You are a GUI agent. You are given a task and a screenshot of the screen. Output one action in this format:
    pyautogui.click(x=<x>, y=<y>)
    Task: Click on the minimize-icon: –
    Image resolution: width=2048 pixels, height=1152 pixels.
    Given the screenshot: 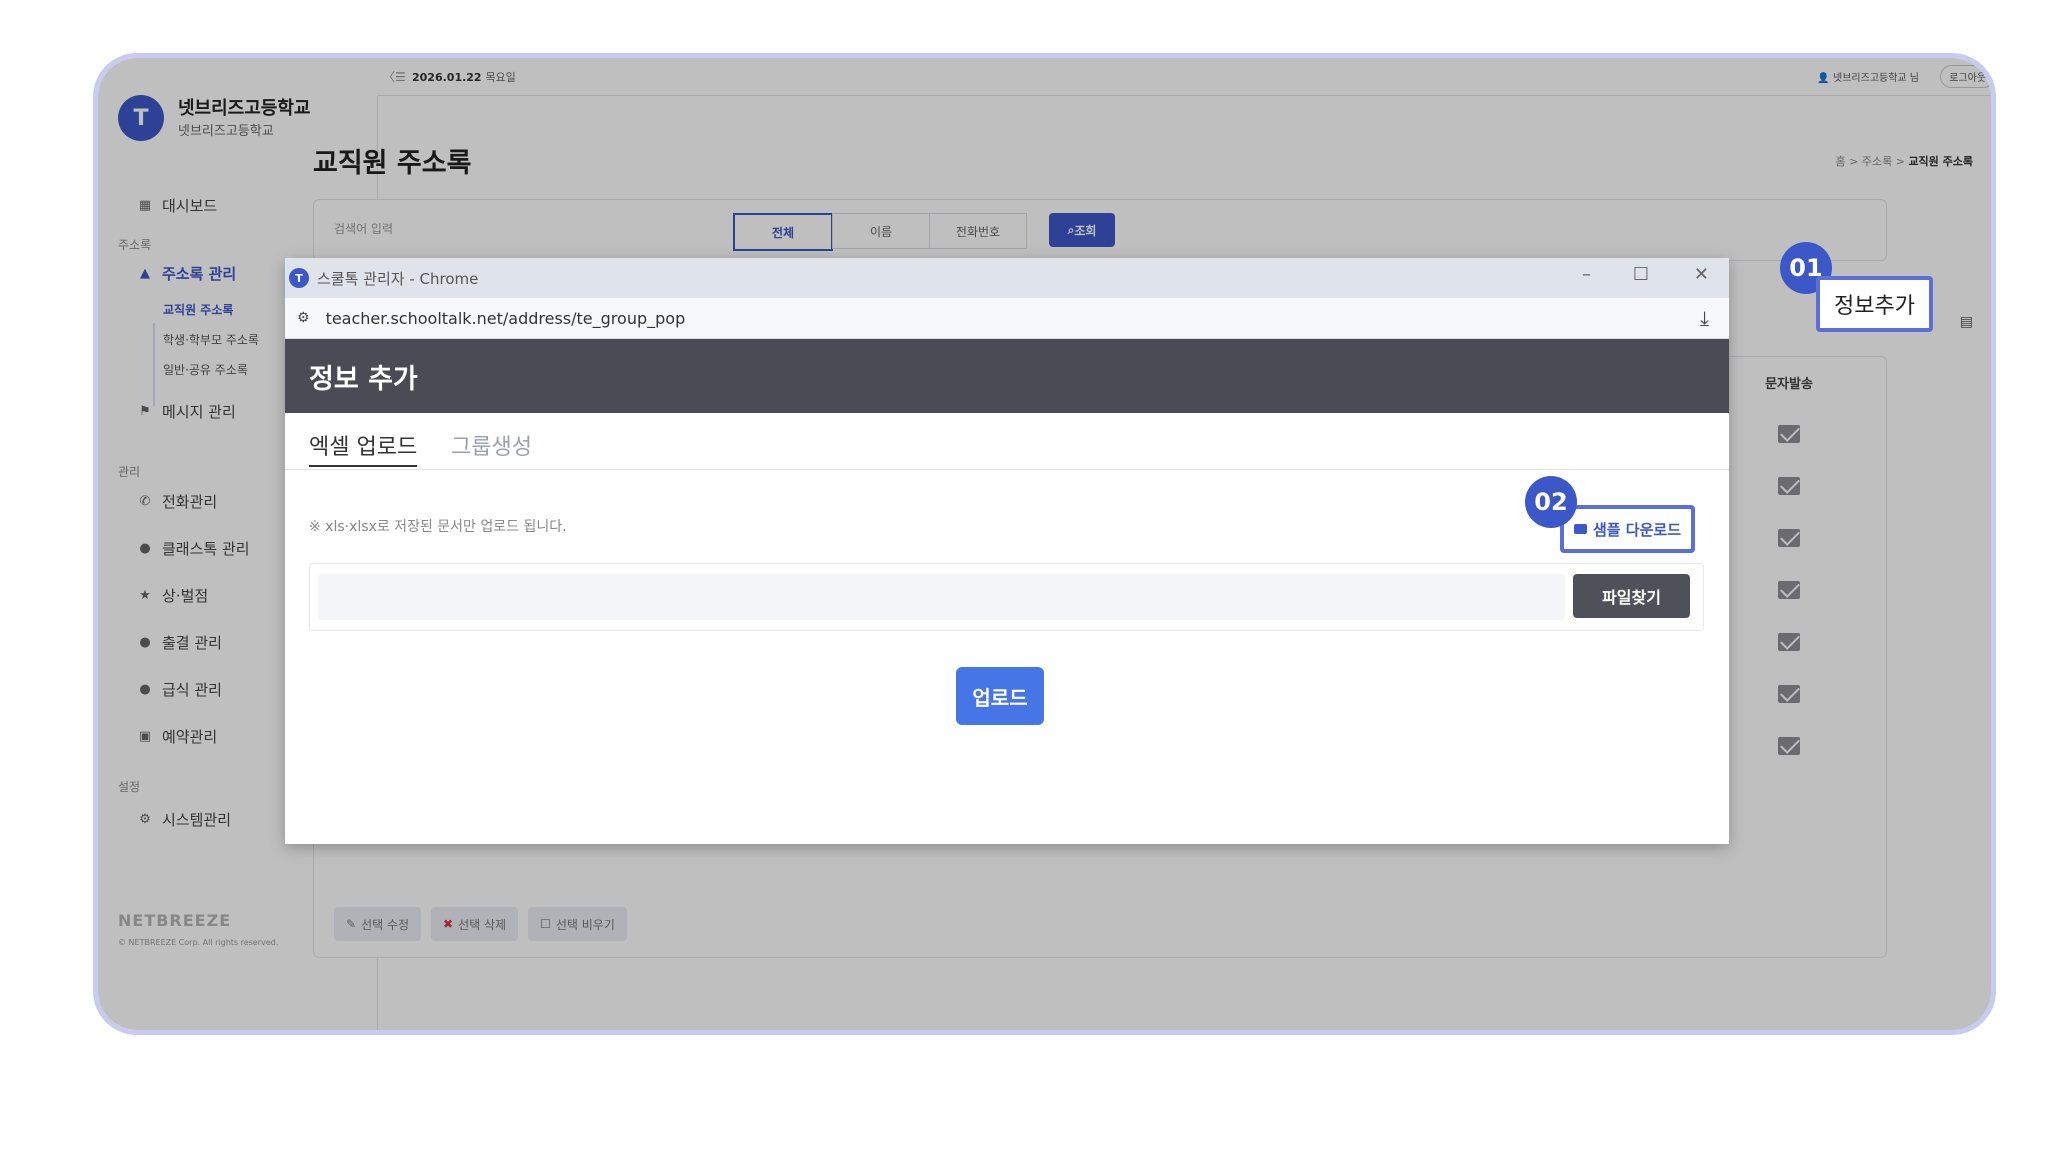 What is the action you would take?
    pyautogui.click(x=1586, y=274)
    